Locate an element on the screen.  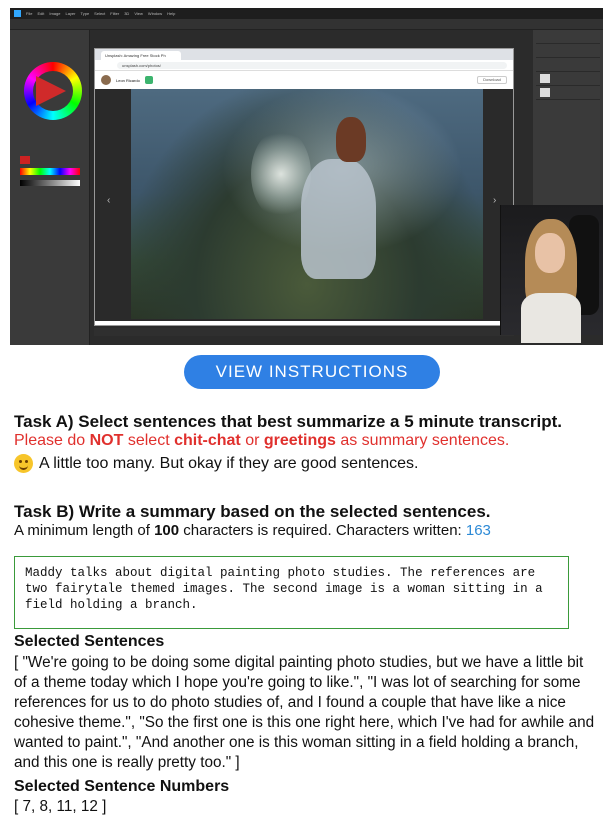
warning-greetings: greetings is located at coordinates (299, 440).